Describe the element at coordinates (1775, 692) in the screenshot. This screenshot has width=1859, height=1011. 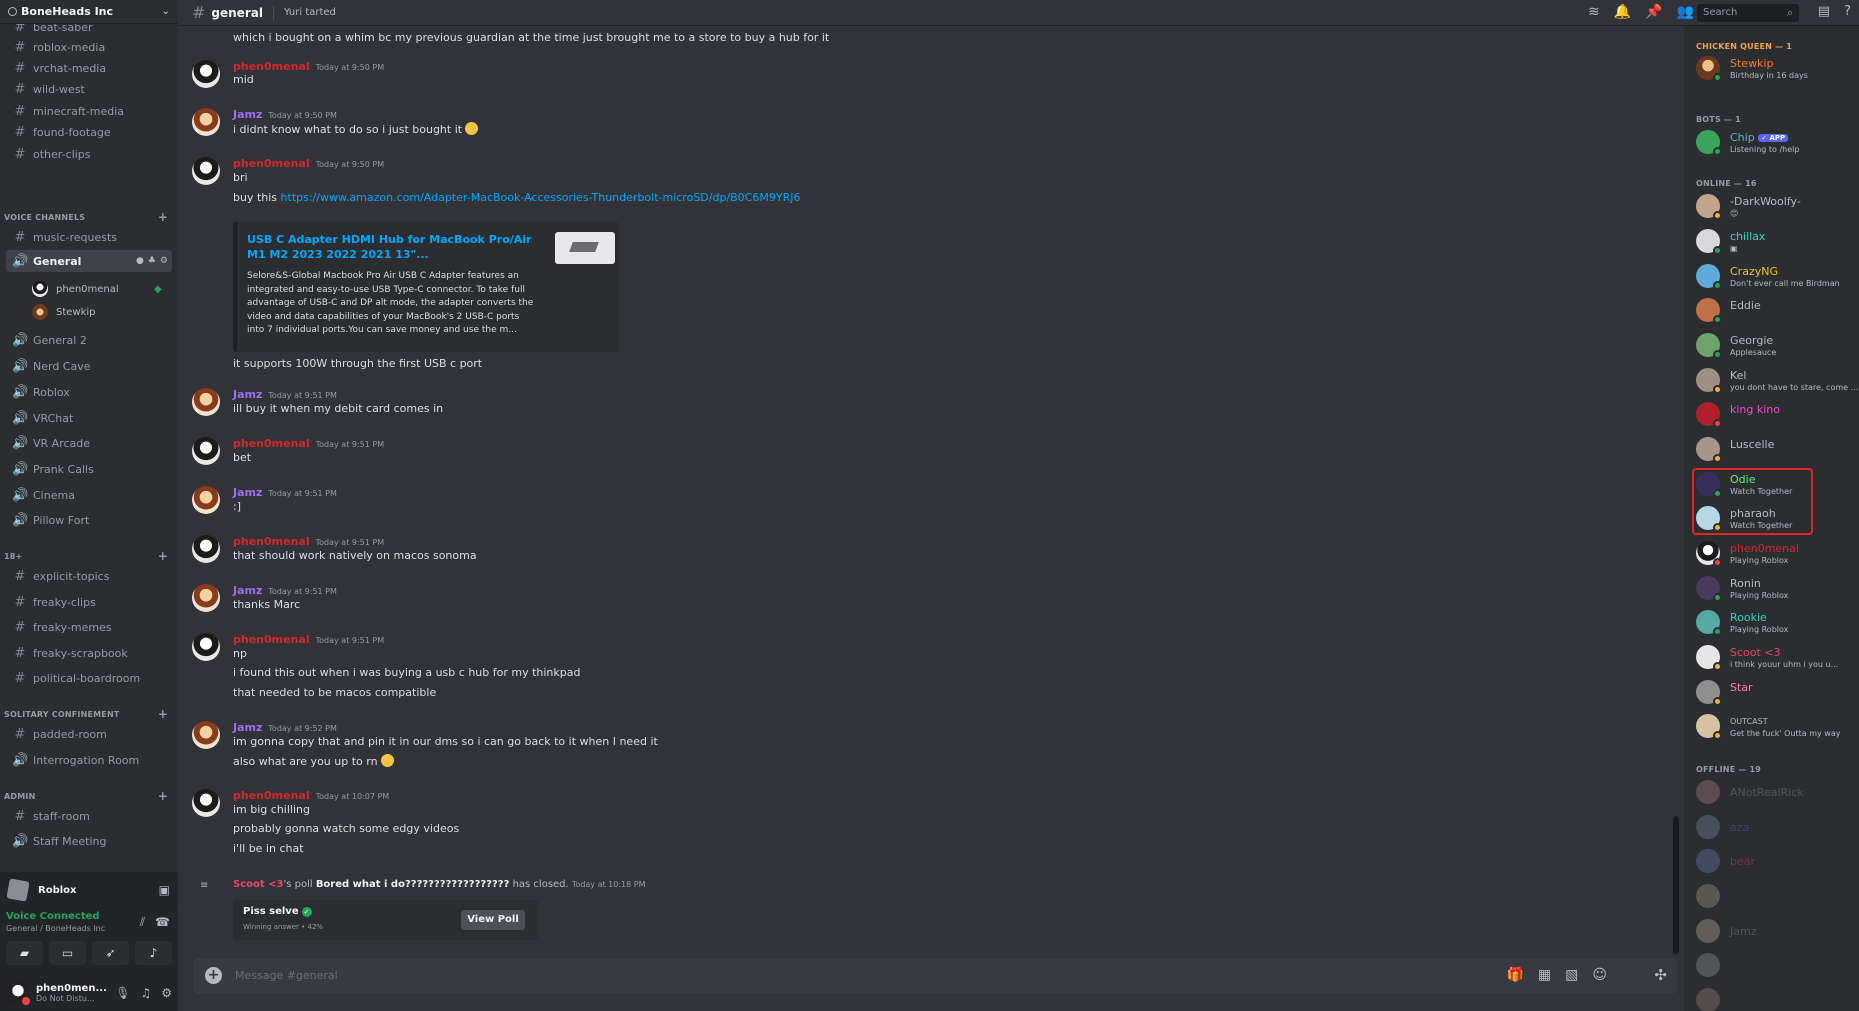
I see `member-item: Star` at that location.